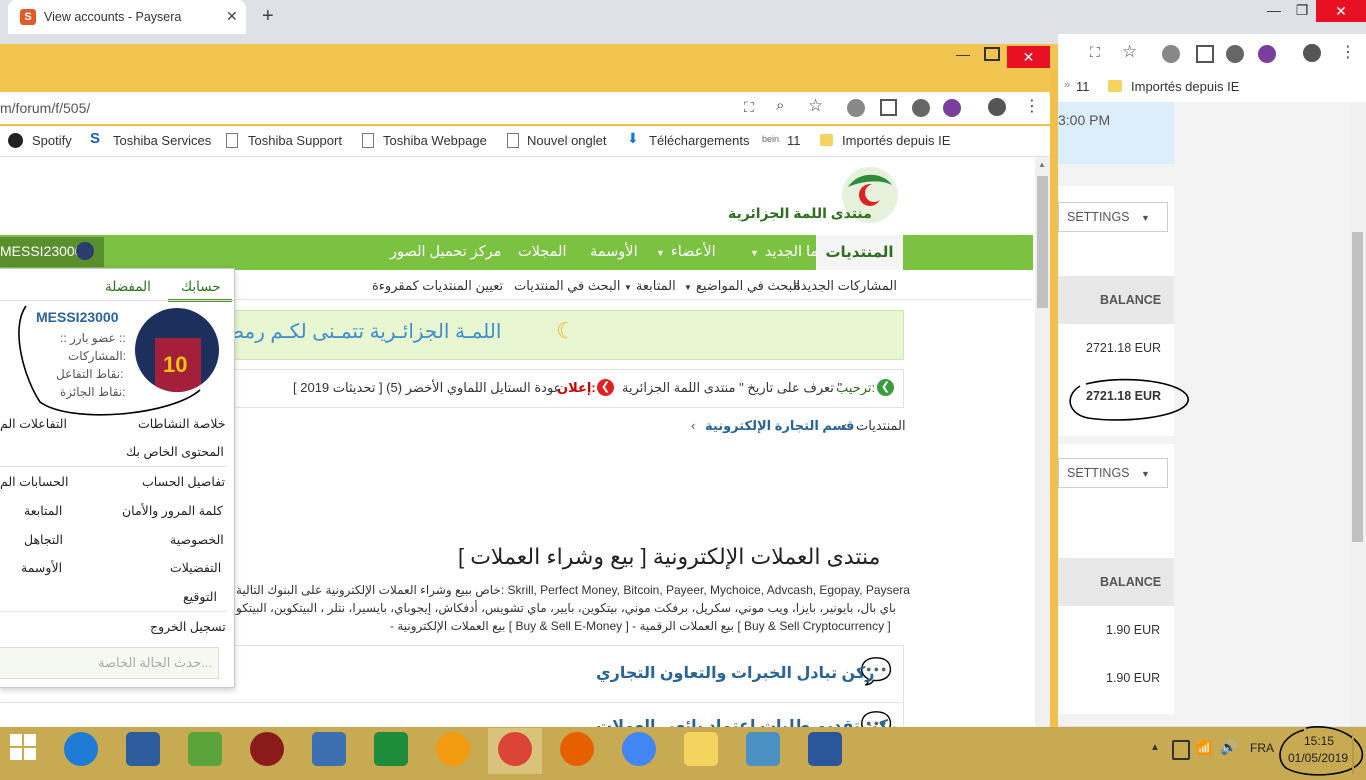 The height and width of the screenshot is (780, 1366). Describe the element at coordinates (614, 252) in the screenshot. I see `nav-medals: الأوسمة` at that location.